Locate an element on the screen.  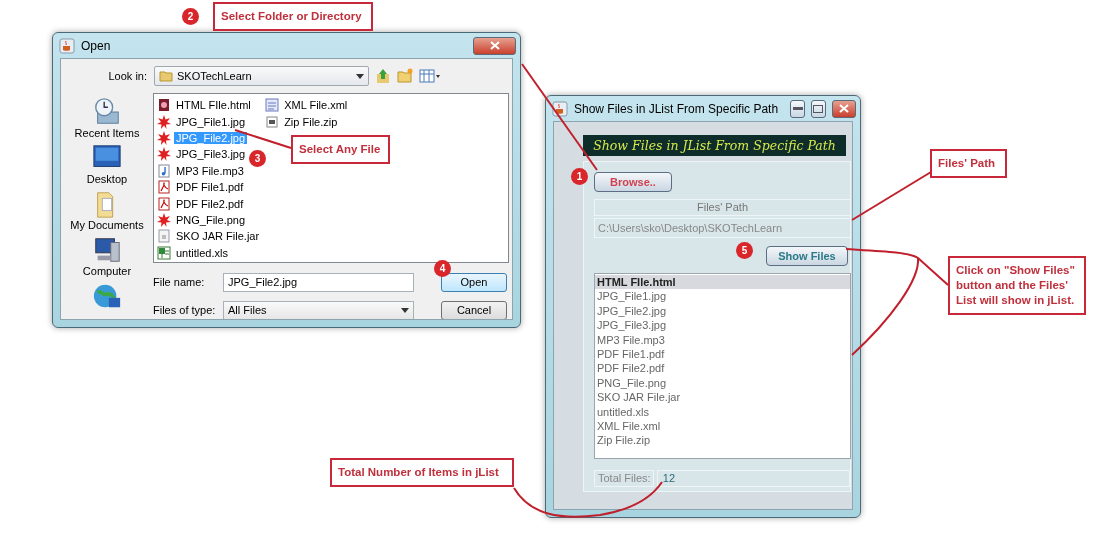
place-label: Recent Items is located at coordinates (107, 133).